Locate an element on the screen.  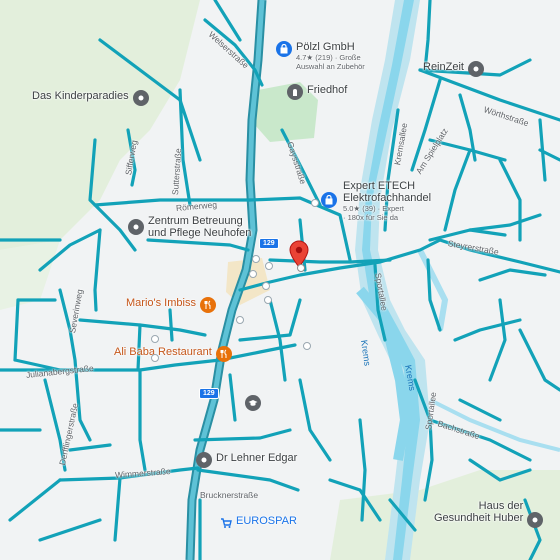
poi-name: Zentrum Betreuung is located at coordinates (195, 221).